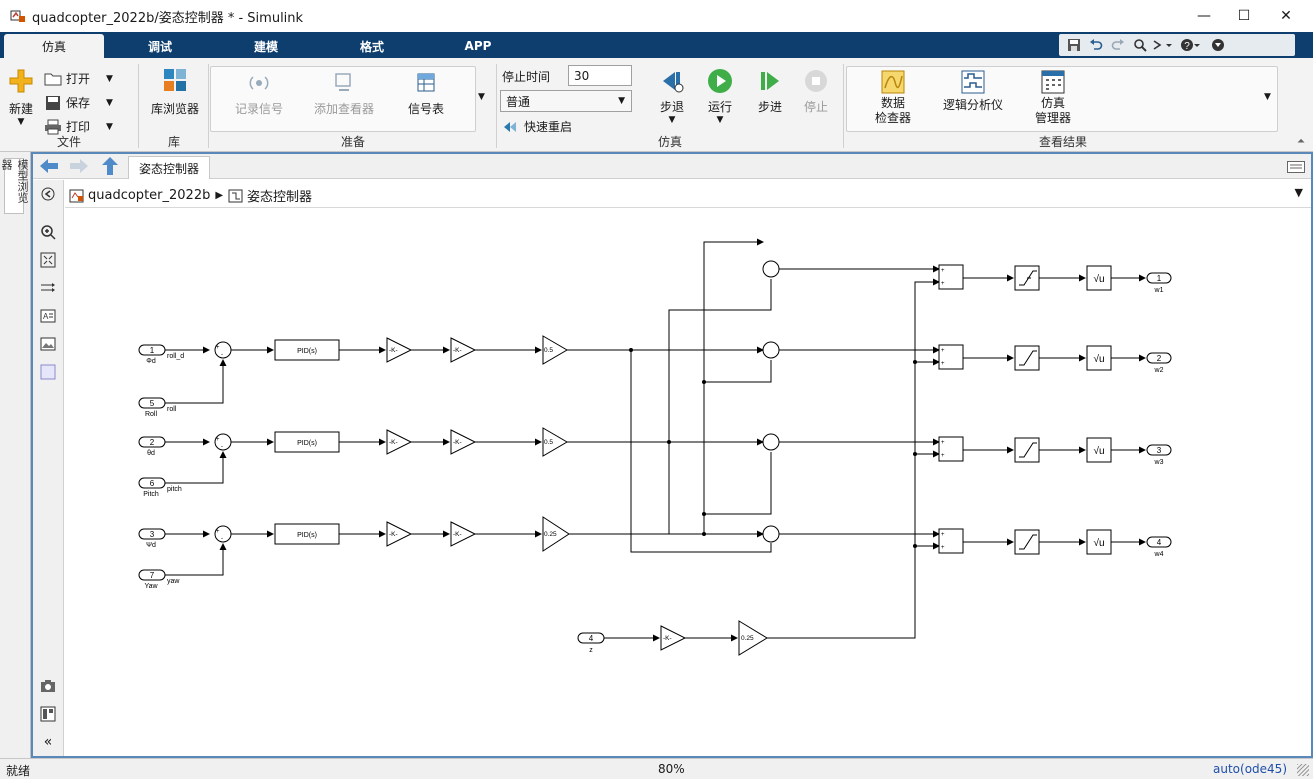  I want to click on simulation-mode-select: 普通 ▼, so click(566, 101).